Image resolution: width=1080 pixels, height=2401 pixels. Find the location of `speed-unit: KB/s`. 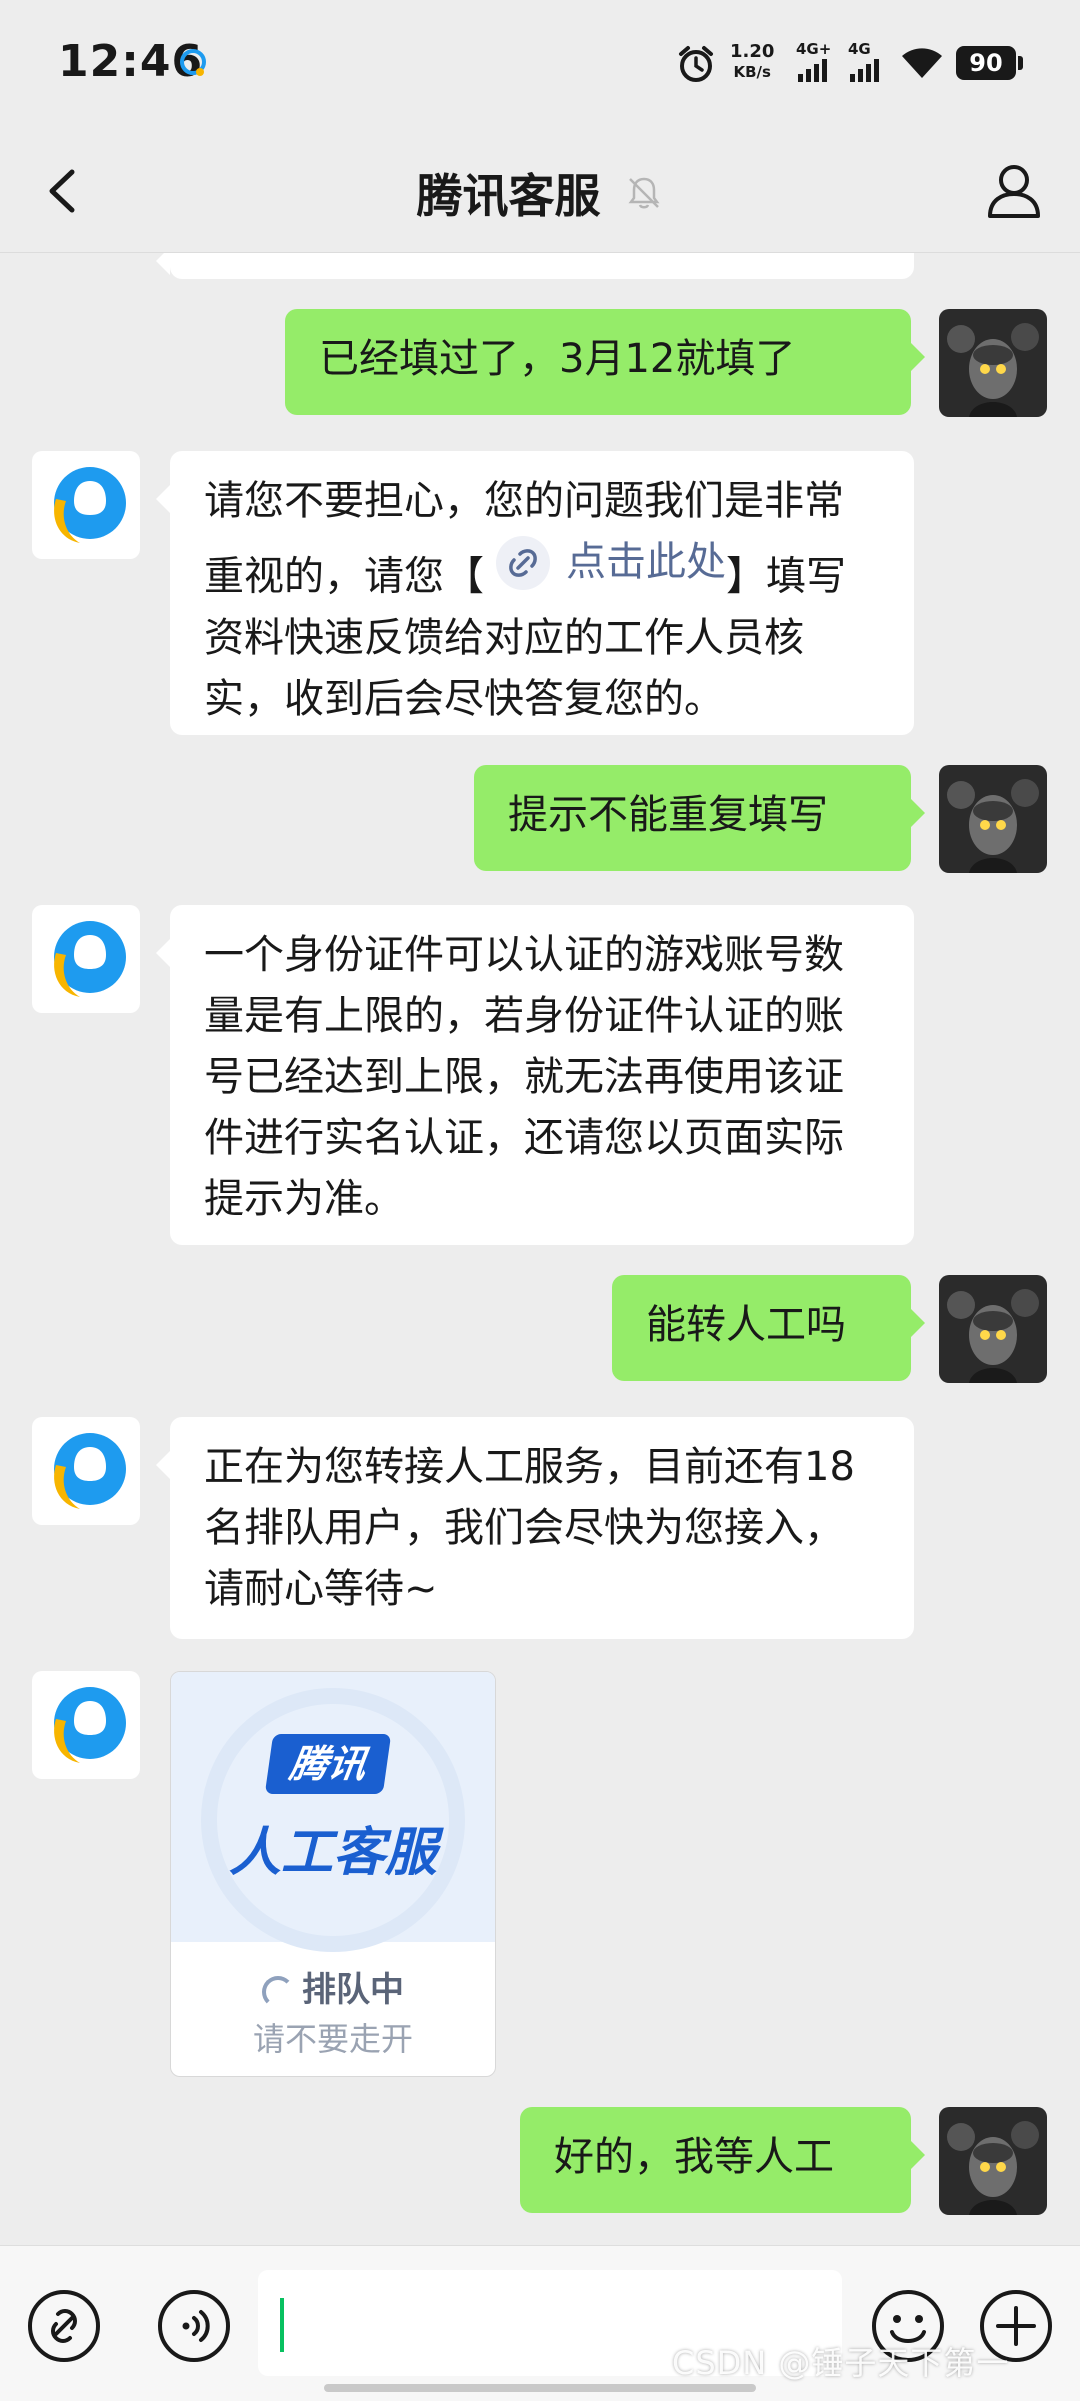

speed-unit: KB/s is located at coordinates (752, 72).